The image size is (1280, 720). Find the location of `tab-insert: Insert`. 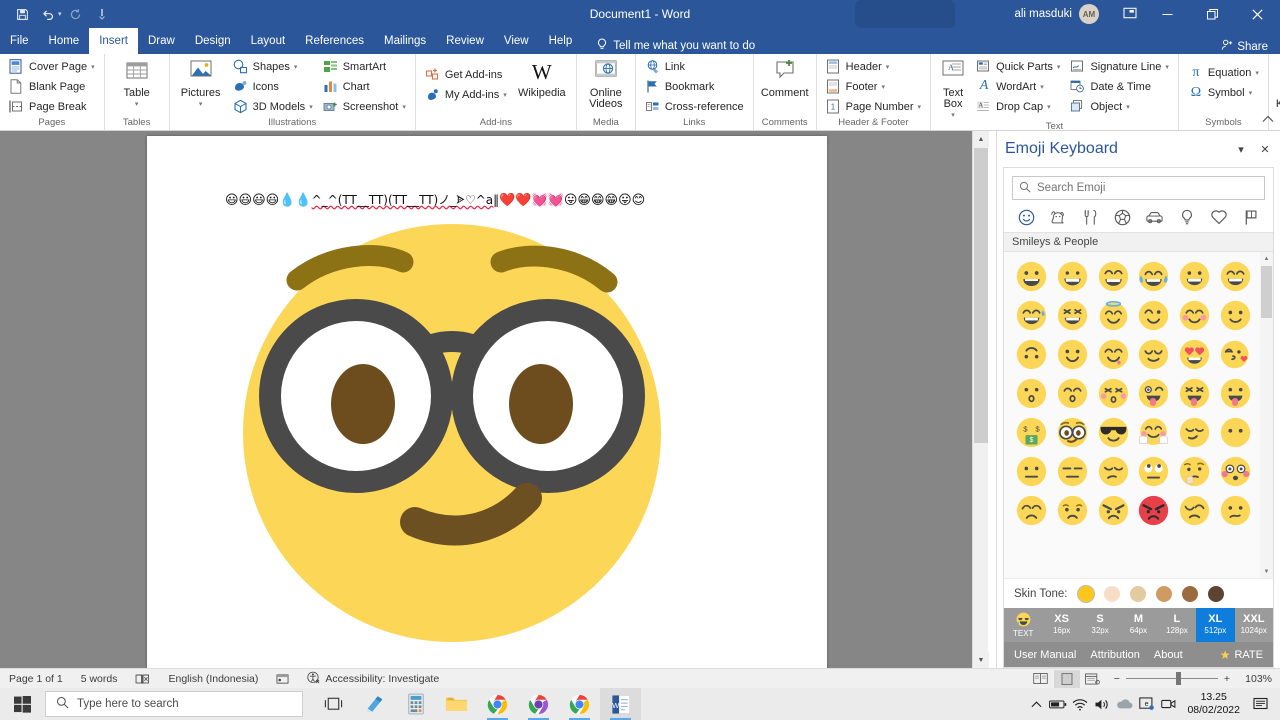

tab-insert: Insert is located at coordinates (113, 41).